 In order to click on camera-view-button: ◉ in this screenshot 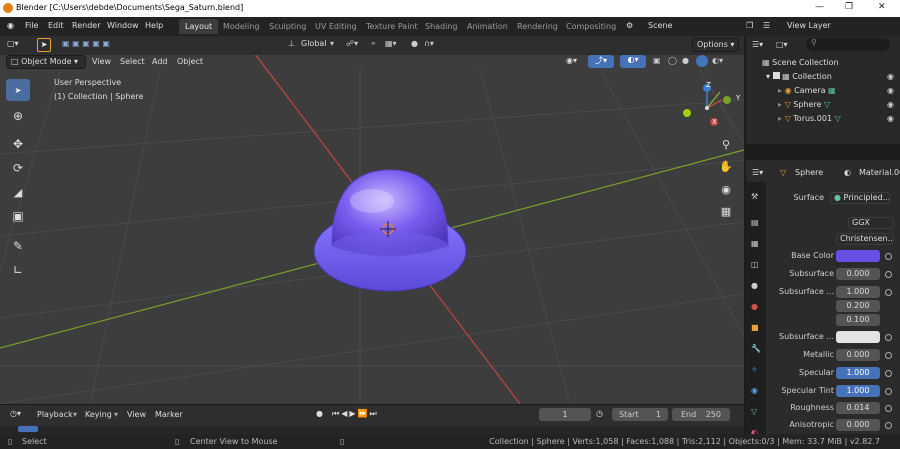, I will do `click(726, 189)`.